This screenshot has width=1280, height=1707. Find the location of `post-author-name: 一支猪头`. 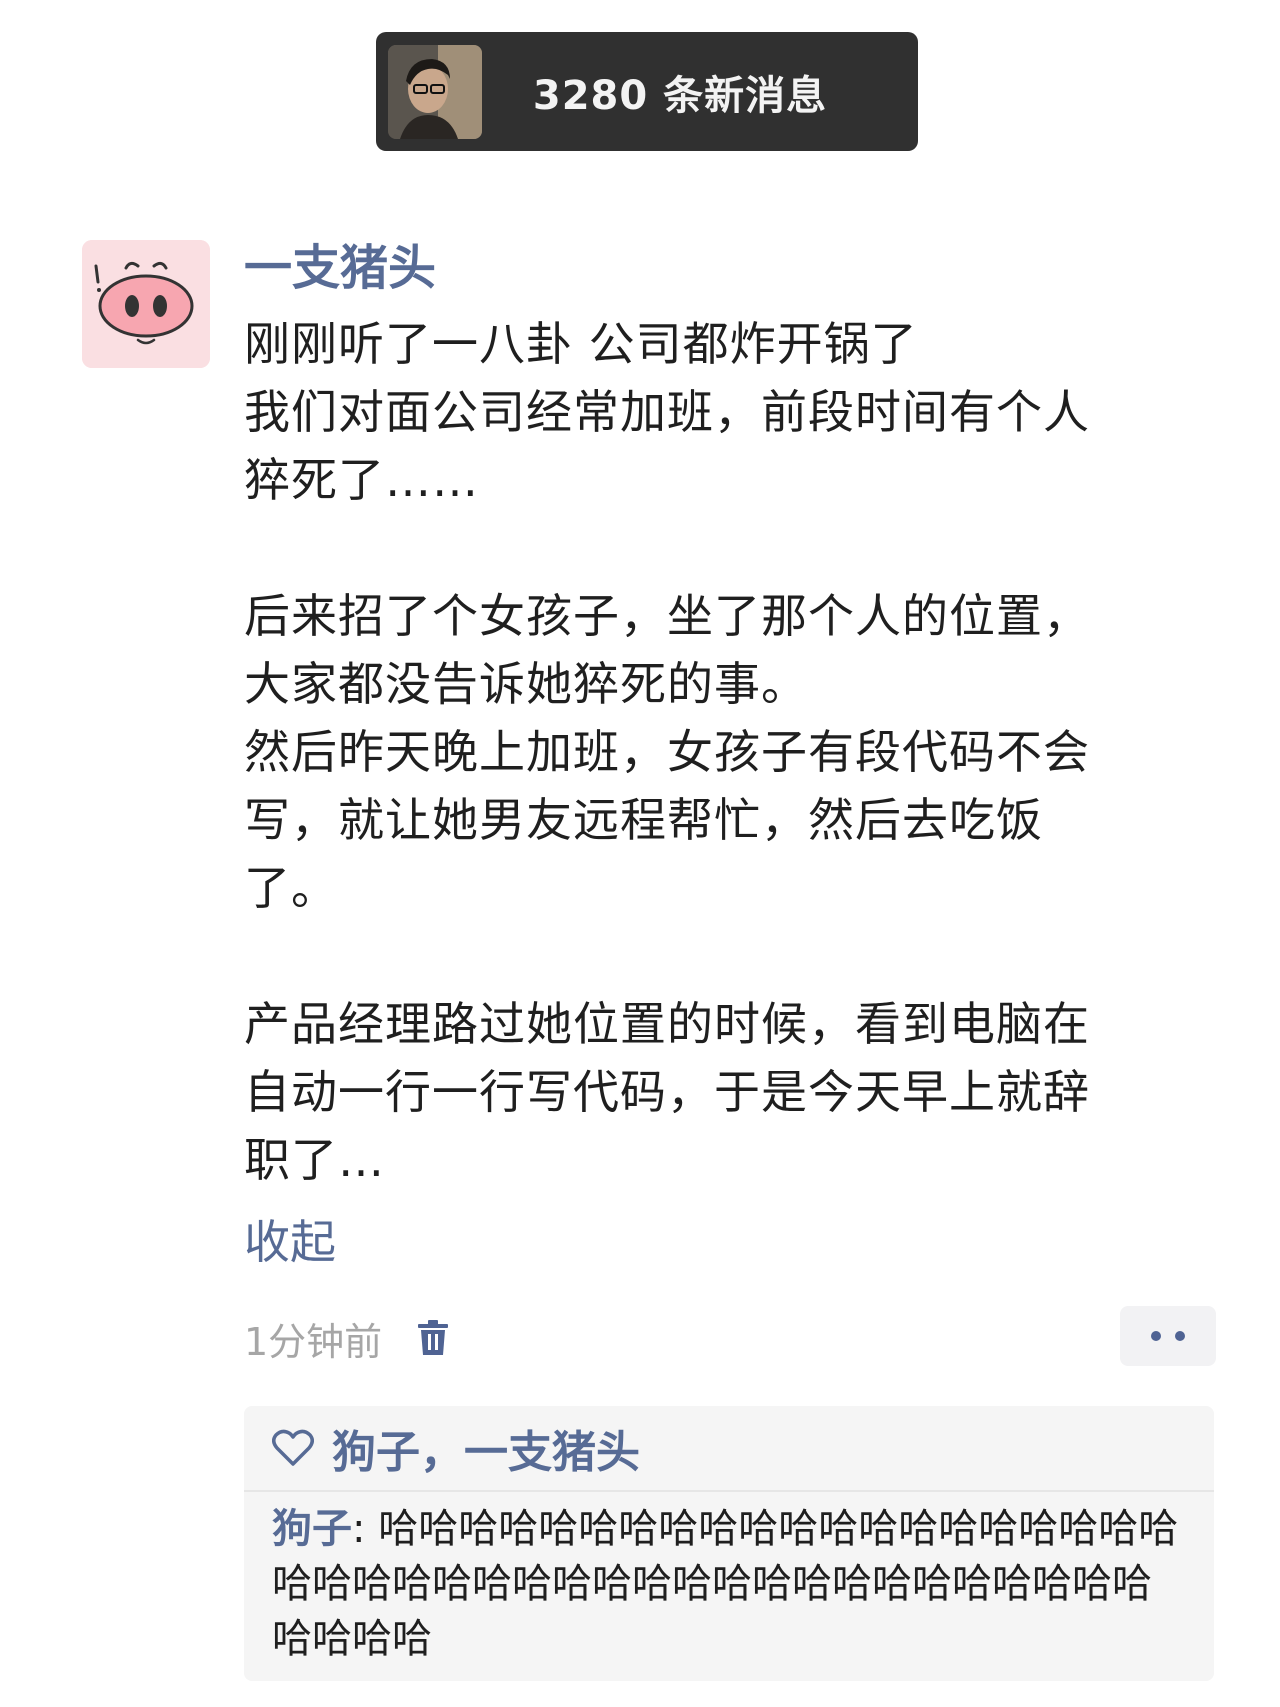

post-author-name: 一支猪头 is located at coordinates (729, 268).